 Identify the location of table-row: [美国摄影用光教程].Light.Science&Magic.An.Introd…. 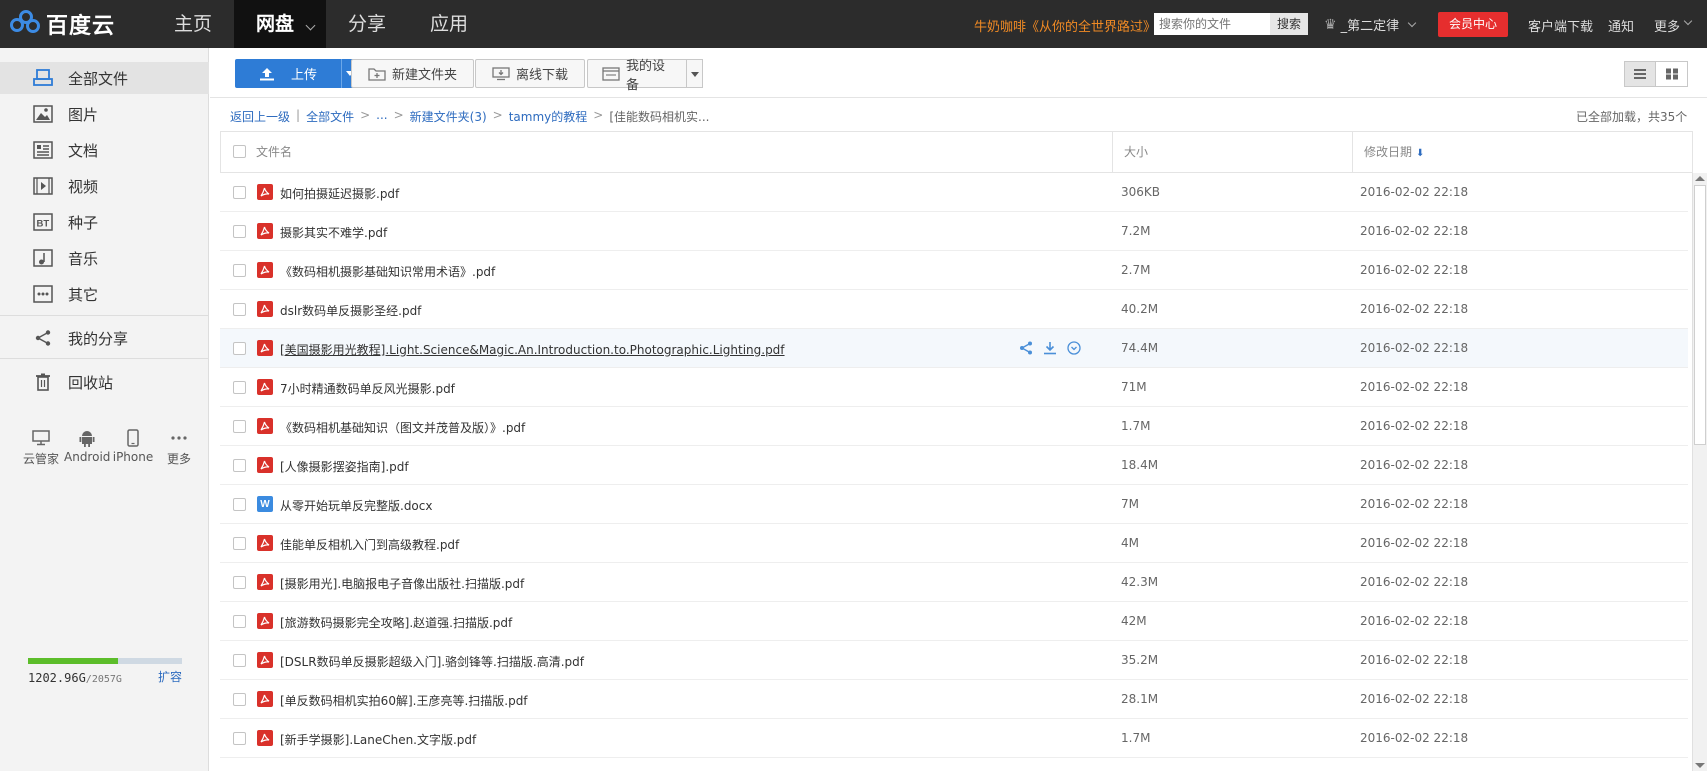
(954, 348).